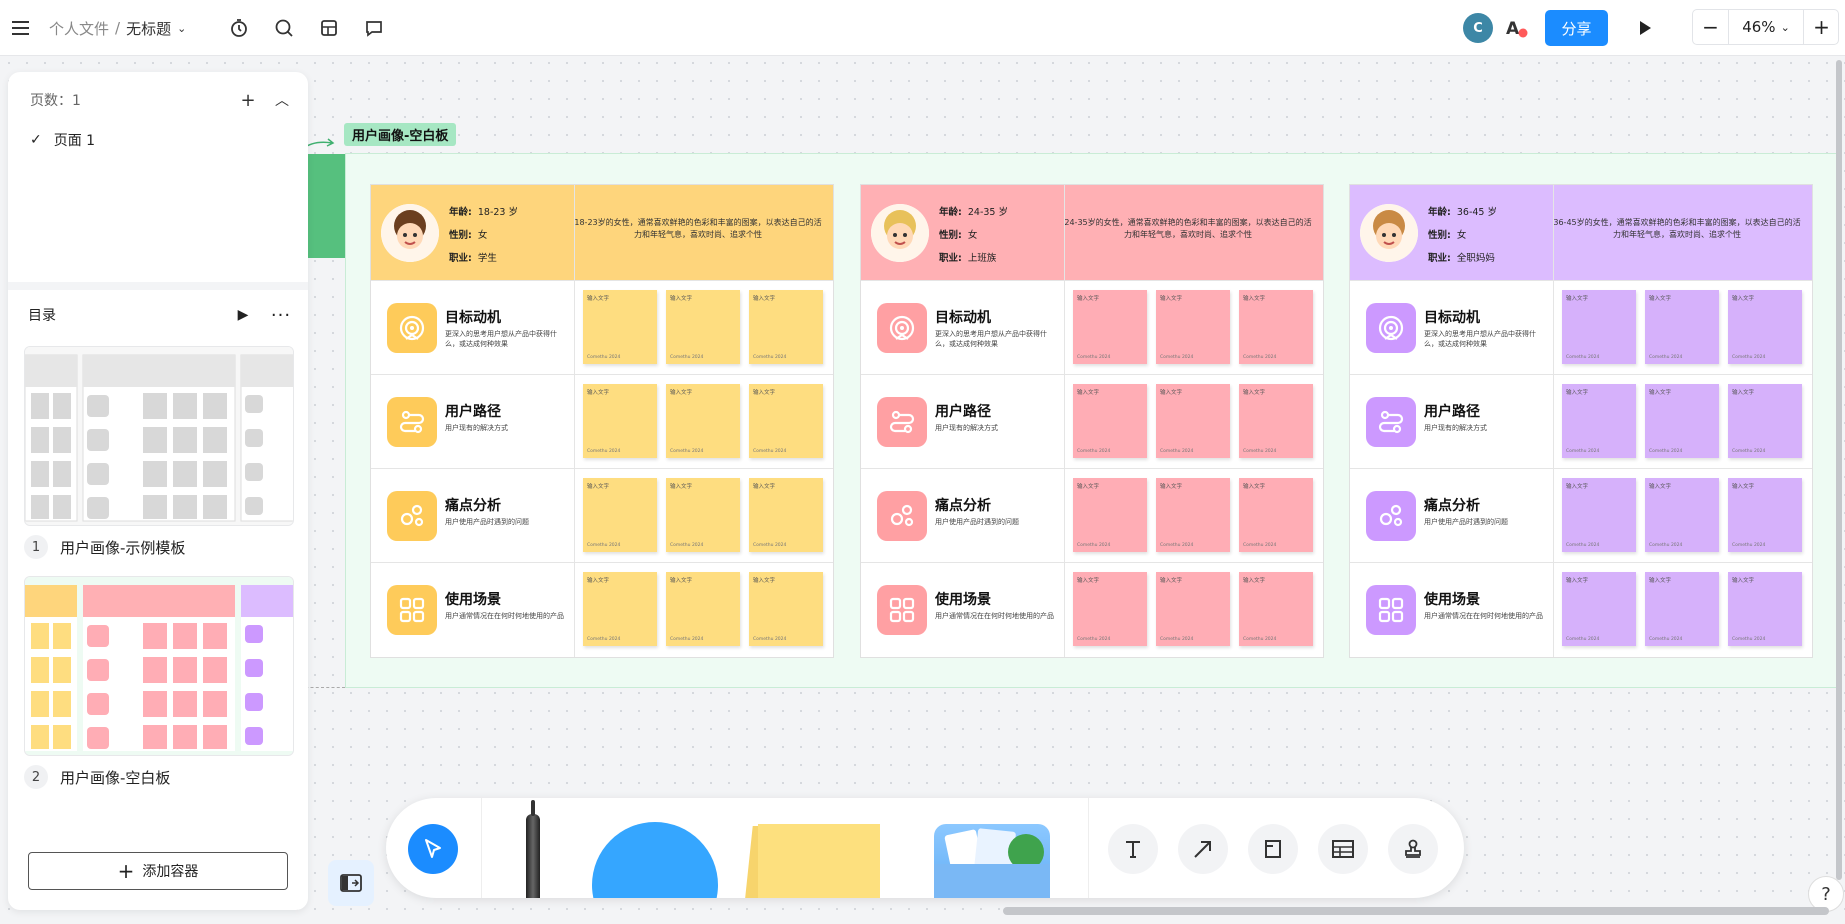  I want to click on add-container-label: 添加容器, so click(170, 872).